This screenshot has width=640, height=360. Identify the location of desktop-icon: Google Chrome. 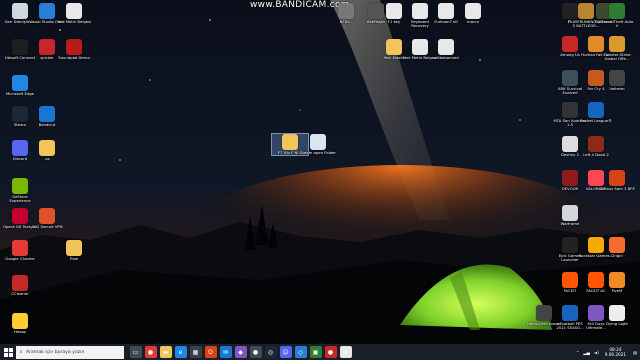
(20, 250).